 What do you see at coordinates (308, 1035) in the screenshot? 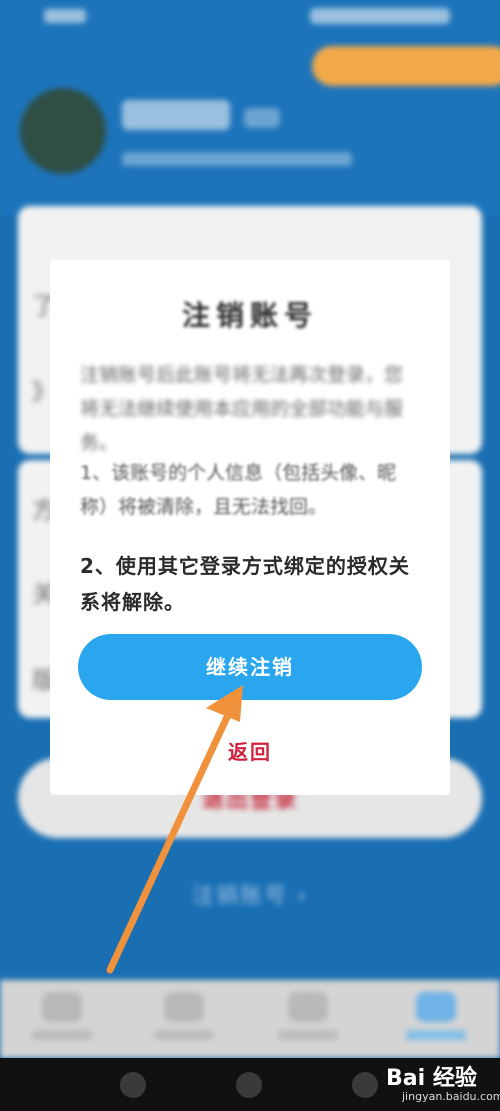
I see `nav-message-label` at bounding box center [308, 1035].